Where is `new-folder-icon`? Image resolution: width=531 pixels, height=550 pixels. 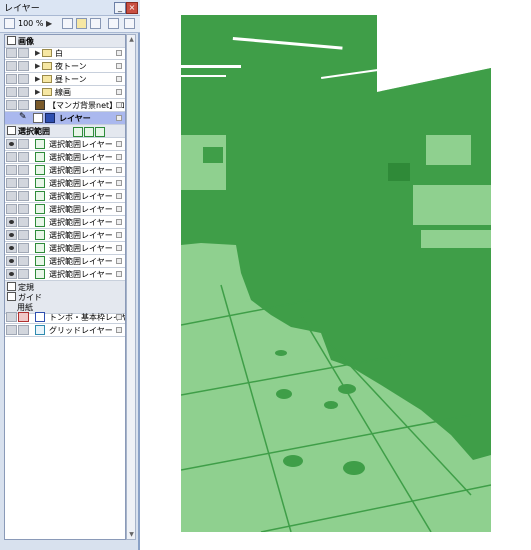
new-folder-icon is located at coordinates (81, 23).